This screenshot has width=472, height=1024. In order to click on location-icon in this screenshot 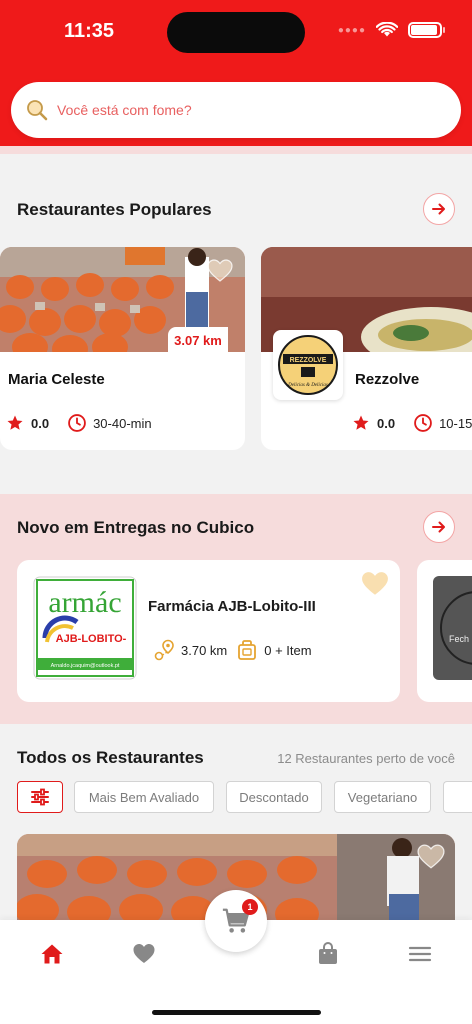, I will do `click(164, 650)`.